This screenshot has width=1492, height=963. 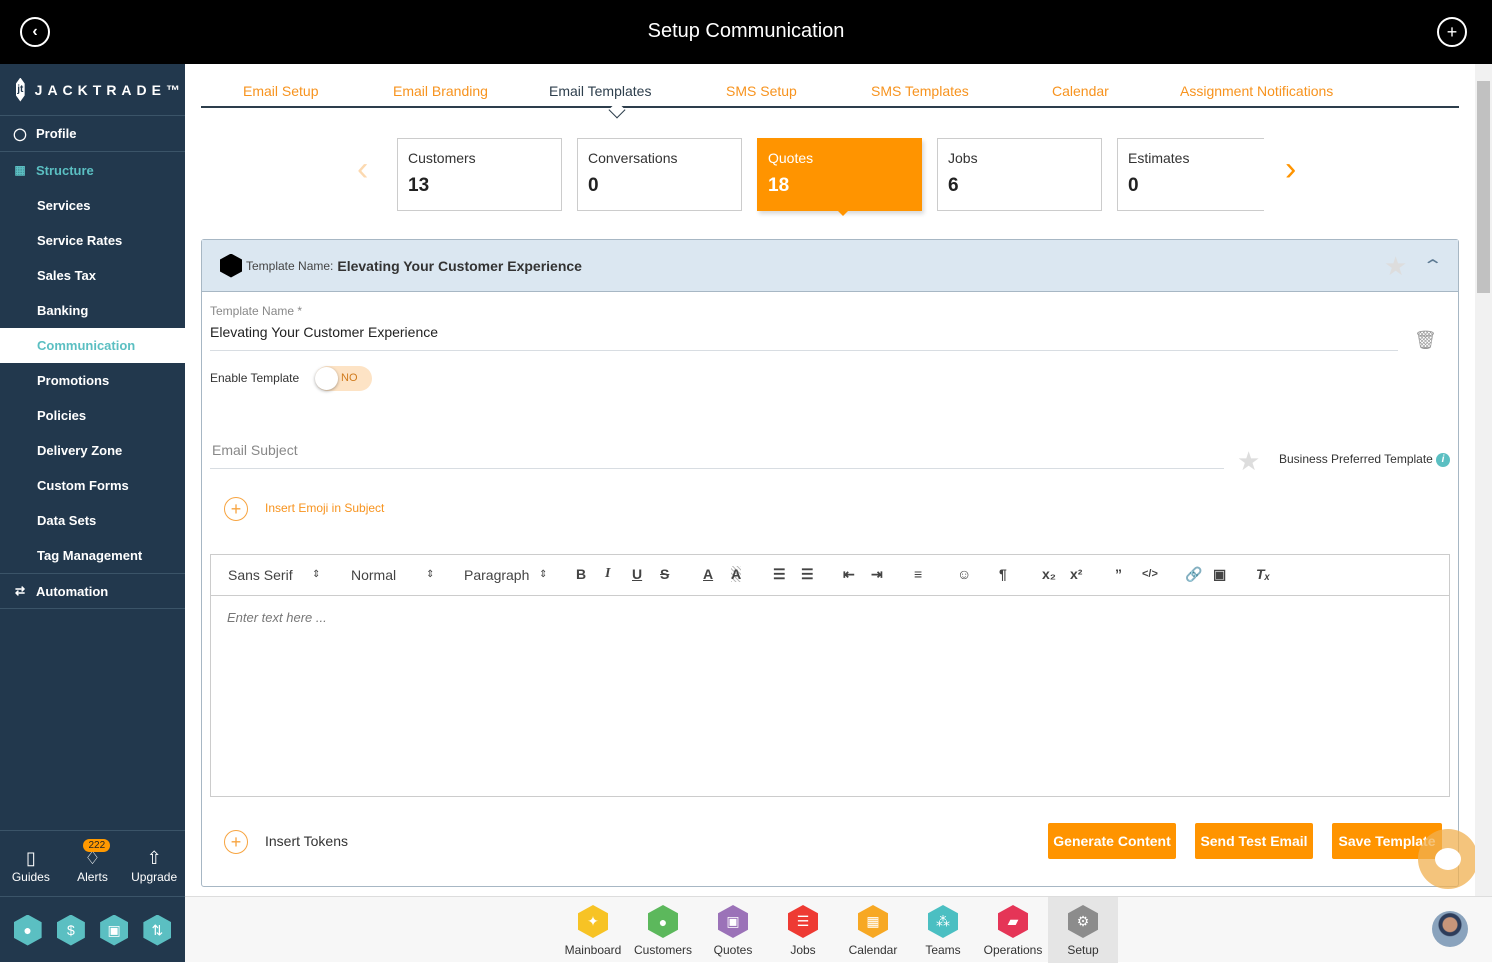 I want to click on bold-icon: B, so click(x=581, y=574).